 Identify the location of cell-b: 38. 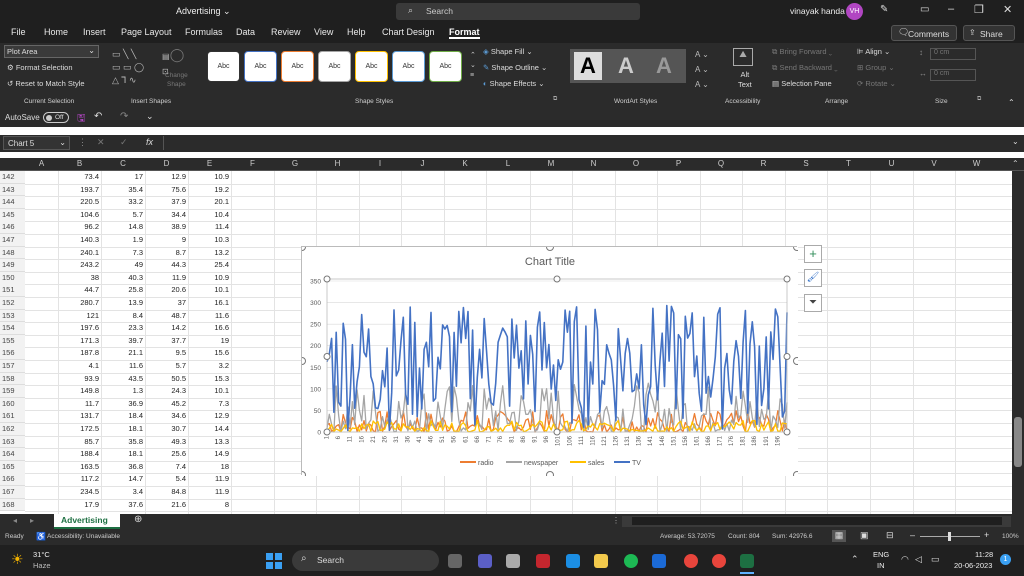
(78, 278).